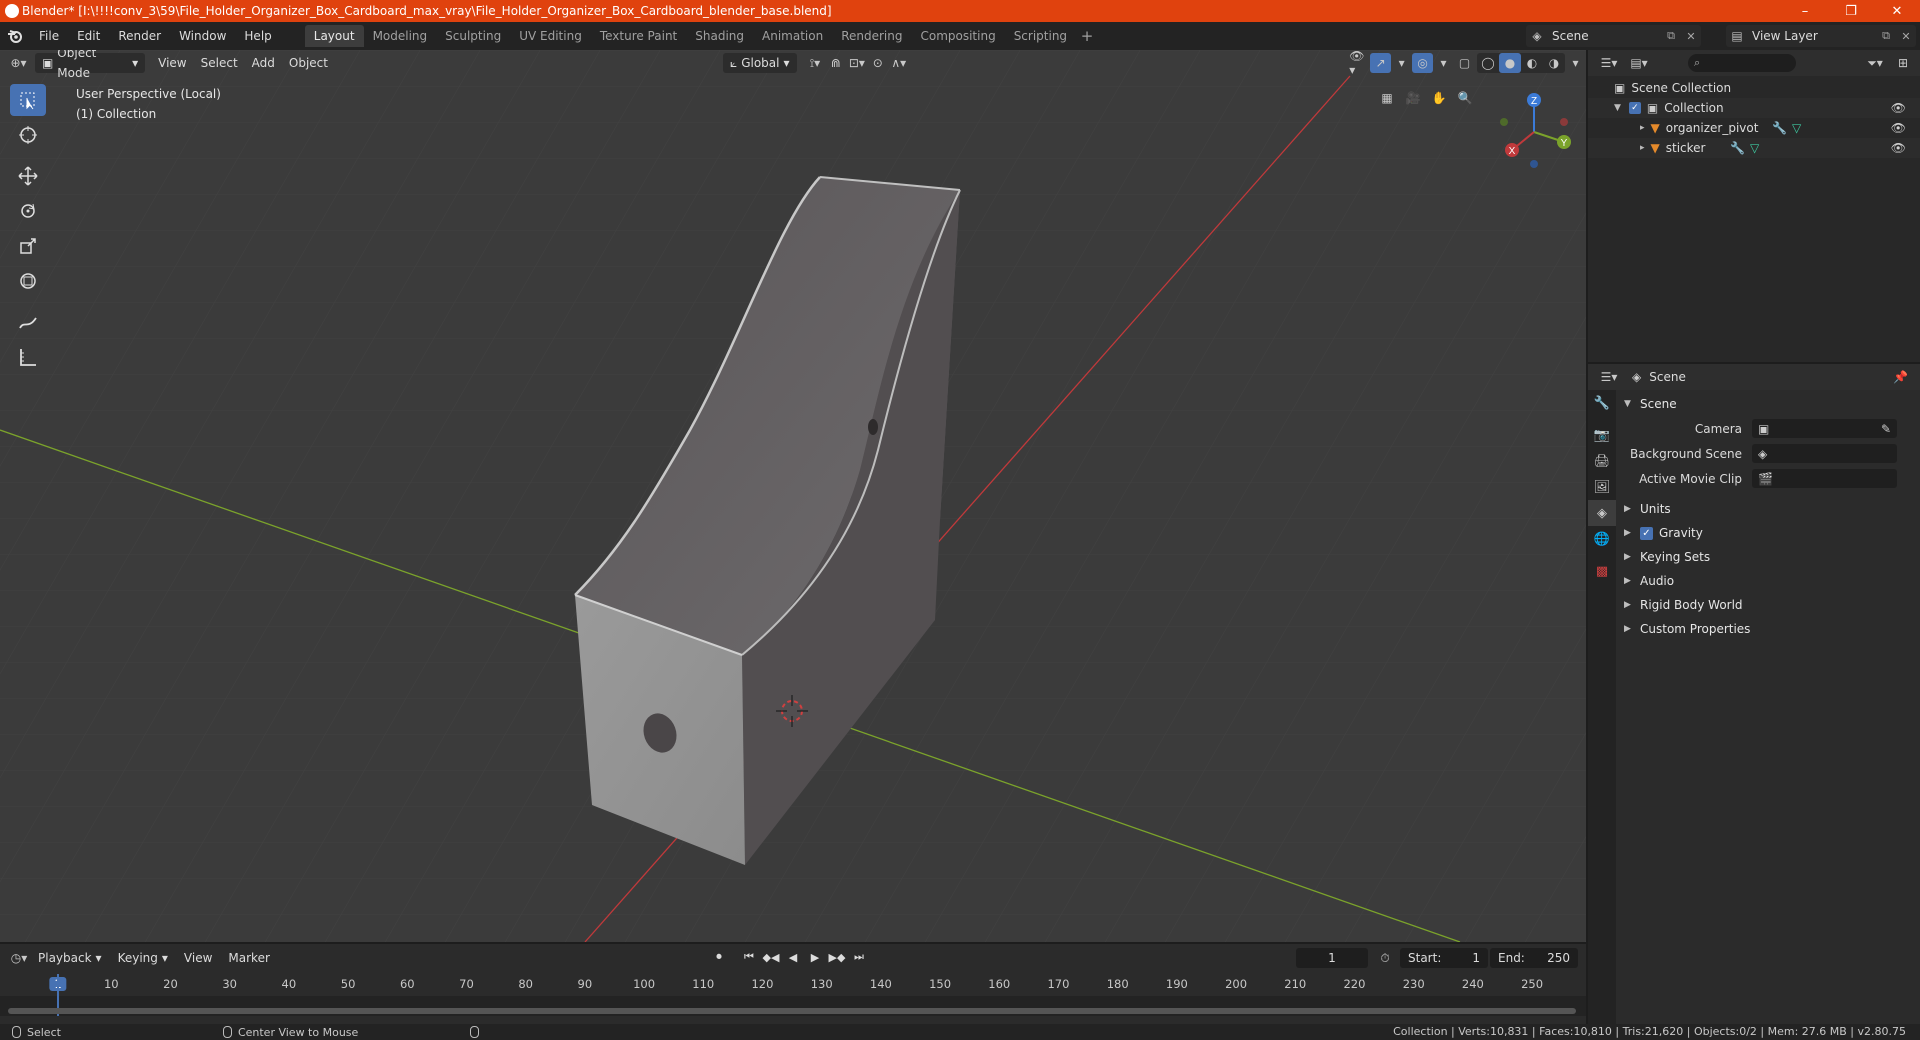 The height and width of the screenshot is (1040, 1920). I want to click on solid-shading-icon: ●, so click(1509, 63).